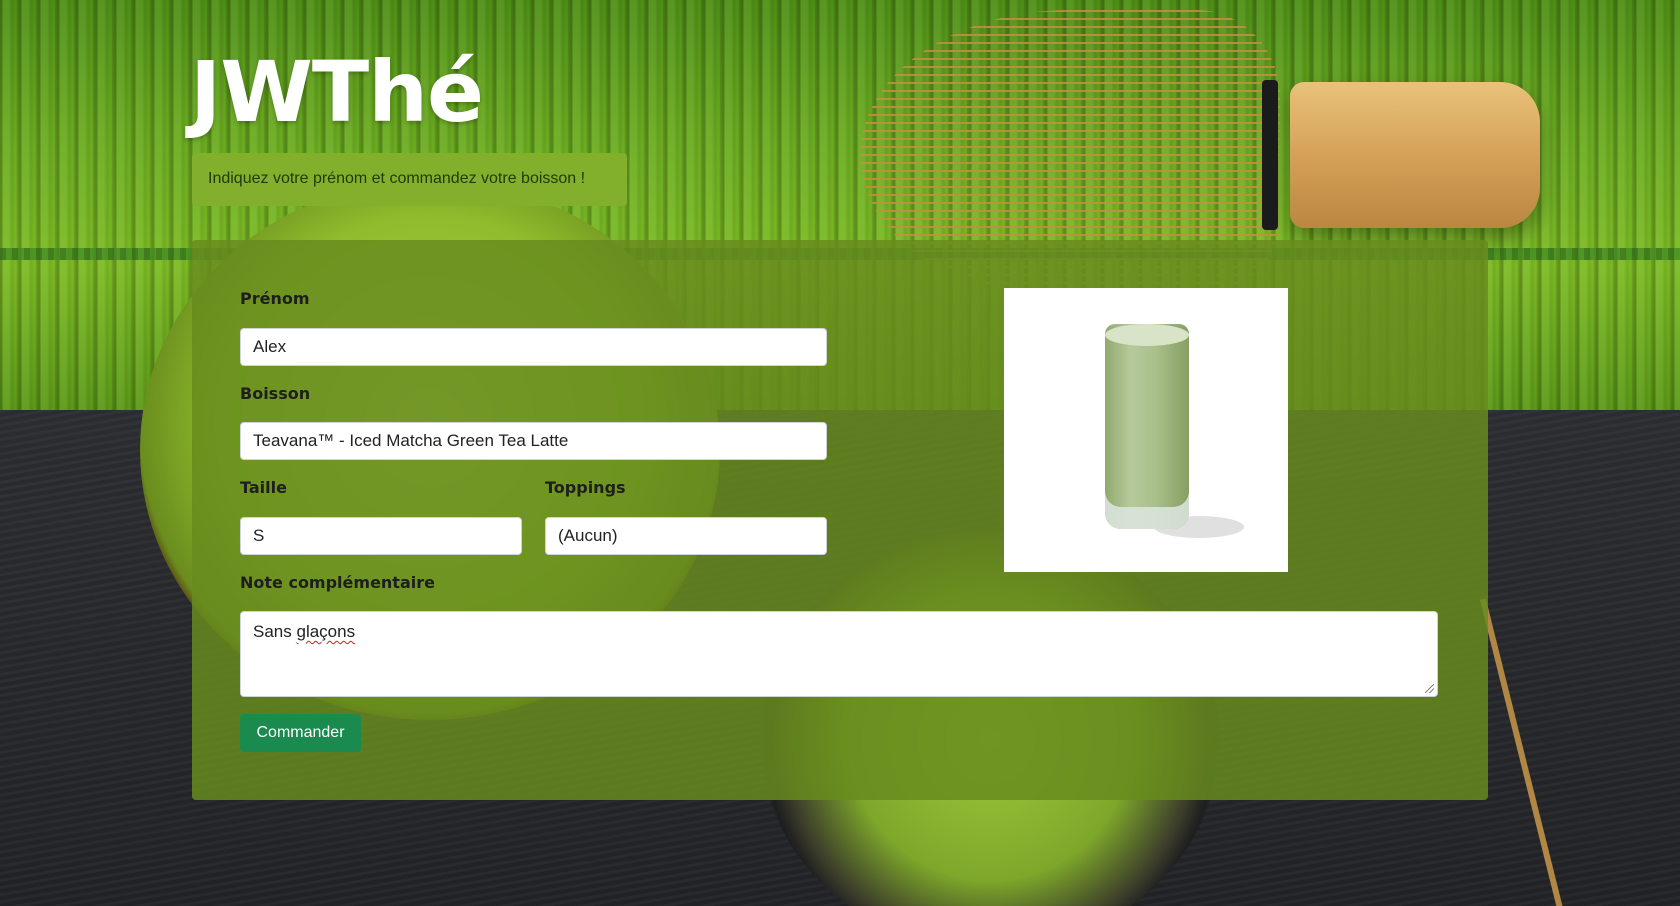 This screenshot has width=1680, height=906. I want to click on note-textarea: Sans glaçons, so click(839, 654).